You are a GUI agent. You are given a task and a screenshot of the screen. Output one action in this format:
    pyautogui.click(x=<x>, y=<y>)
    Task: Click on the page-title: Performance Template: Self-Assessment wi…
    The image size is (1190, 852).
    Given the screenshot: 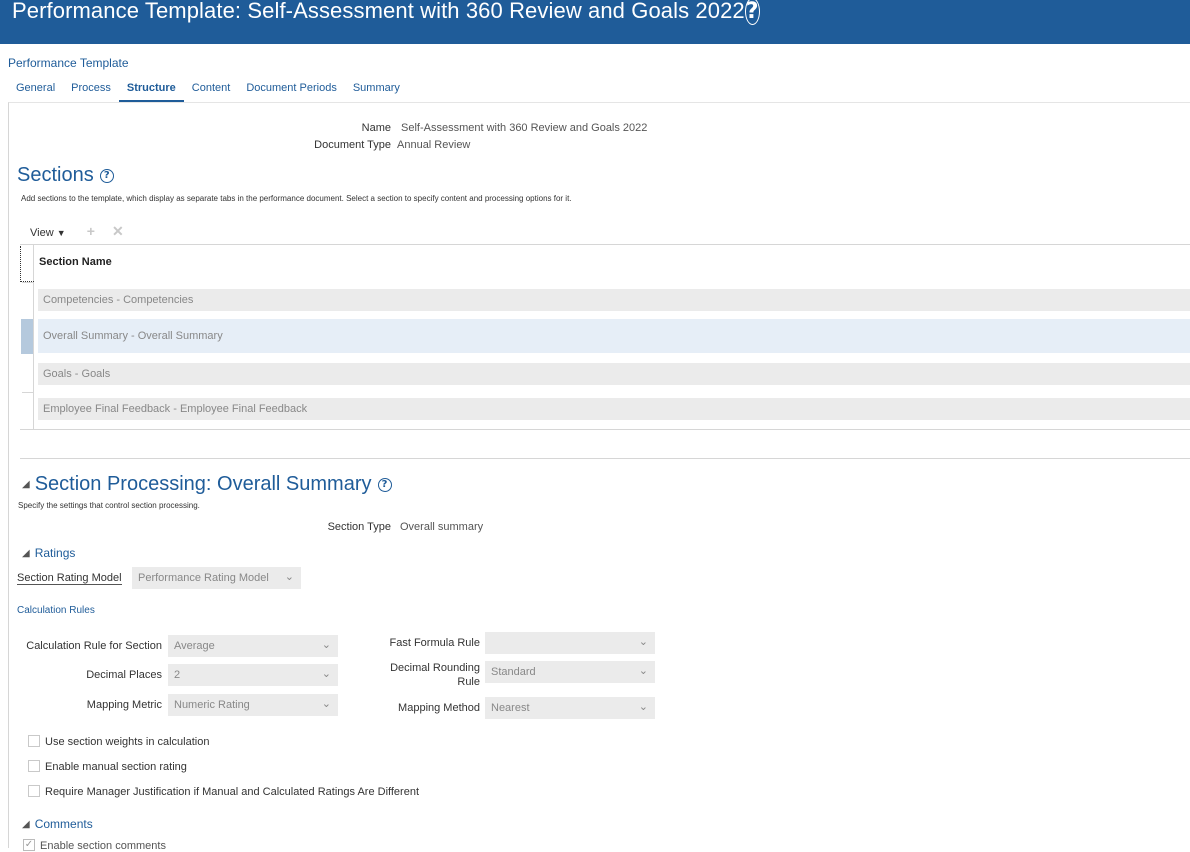 What is the action you would take?
    pyautogui.click(x=386, y=12)
    